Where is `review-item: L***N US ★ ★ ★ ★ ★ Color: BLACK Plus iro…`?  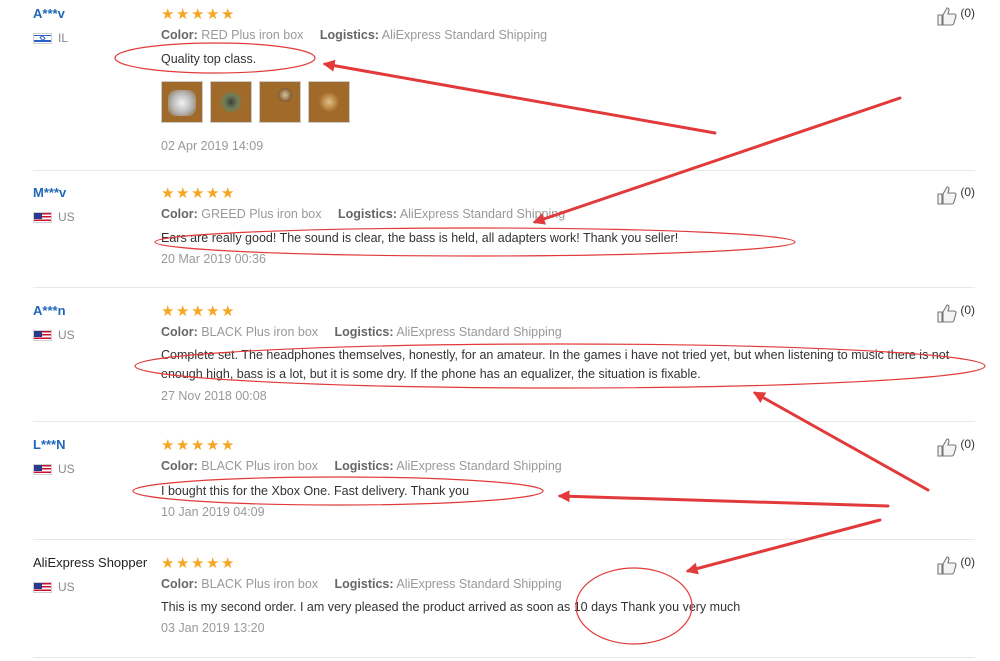 review-item: L***N US ★ ★ ★ ★ ★ Color: BLACK Plus iro… is located at coordinates (504, 488).